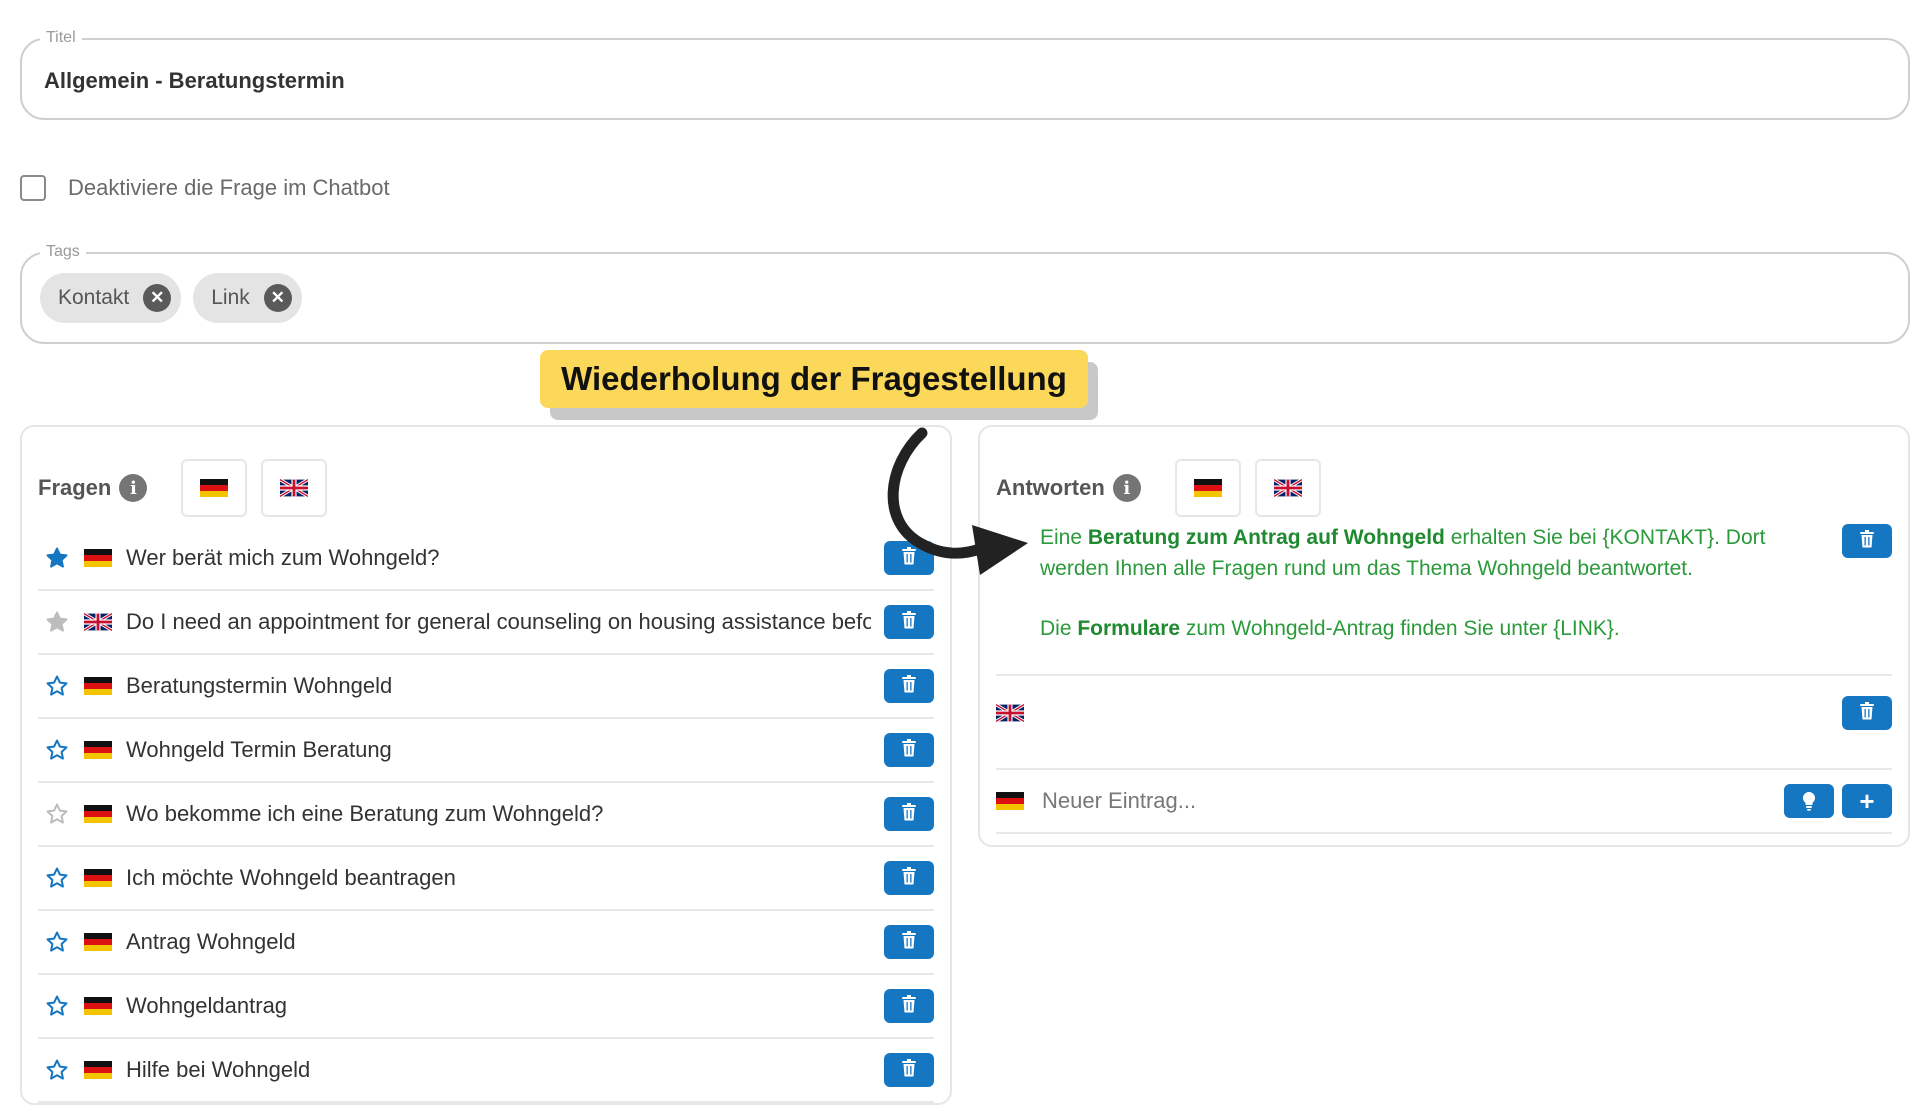 The height and width of the screenshot is (1105, 1920). I want to click on deactivate-checkbox, so click(33, 188).